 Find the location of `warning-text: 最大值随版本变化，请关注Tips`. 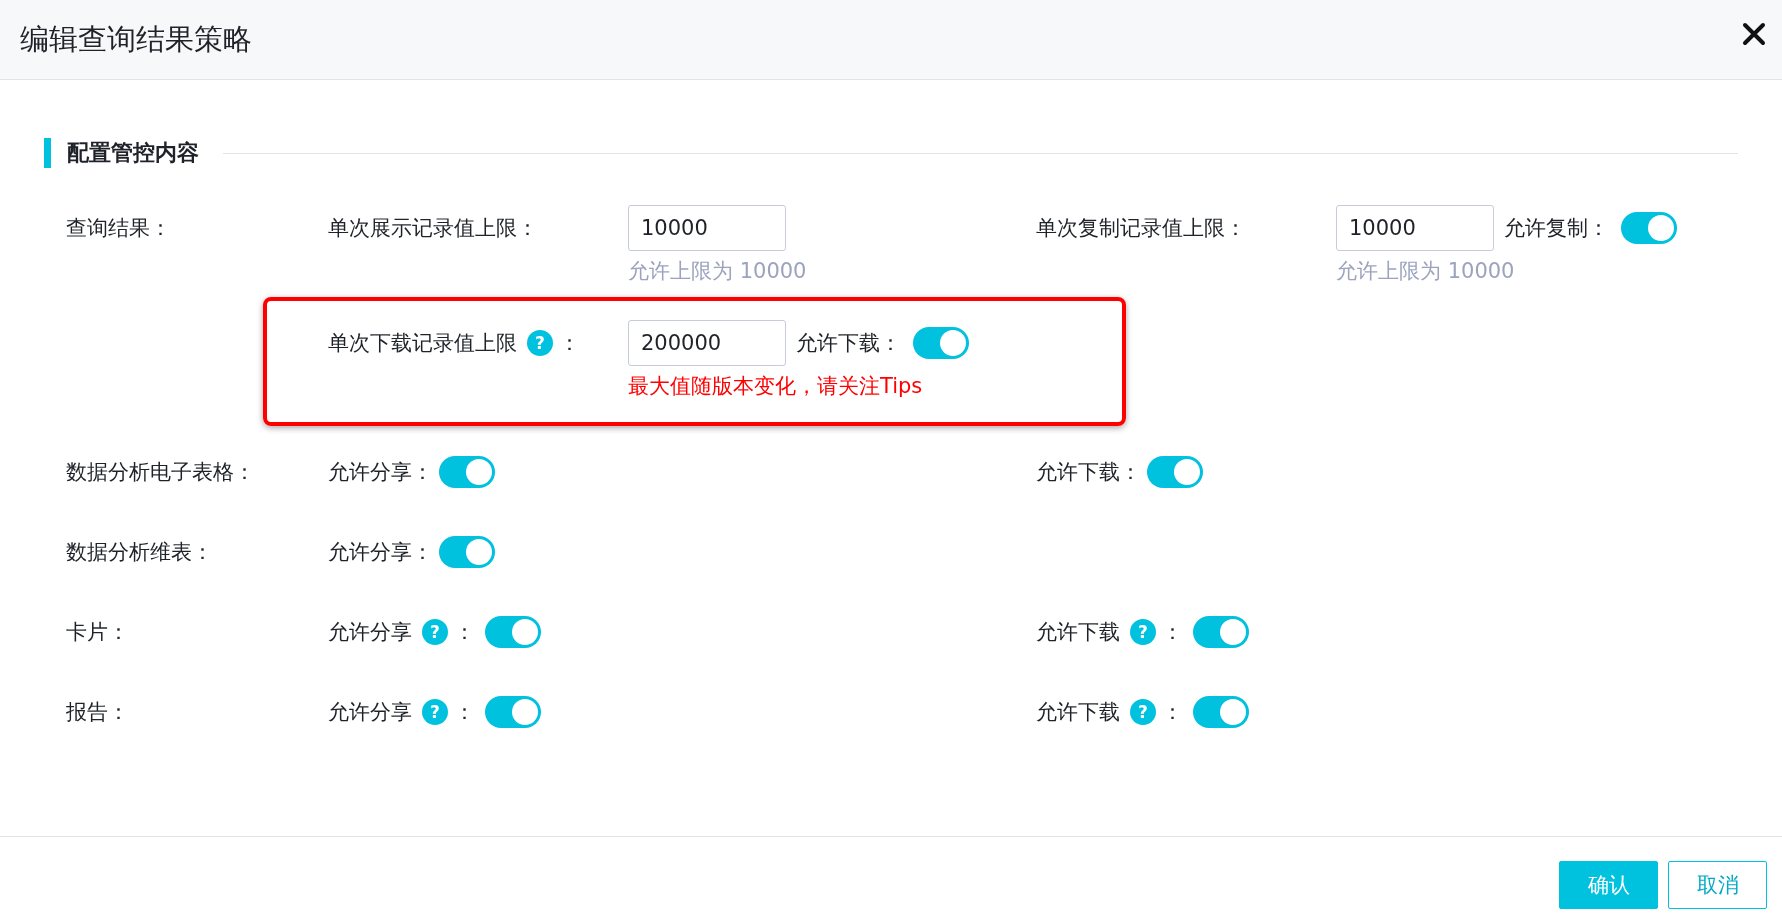

warning-text: 最大值随版本变化，请关注Tips is located at coordinates (776, 386).